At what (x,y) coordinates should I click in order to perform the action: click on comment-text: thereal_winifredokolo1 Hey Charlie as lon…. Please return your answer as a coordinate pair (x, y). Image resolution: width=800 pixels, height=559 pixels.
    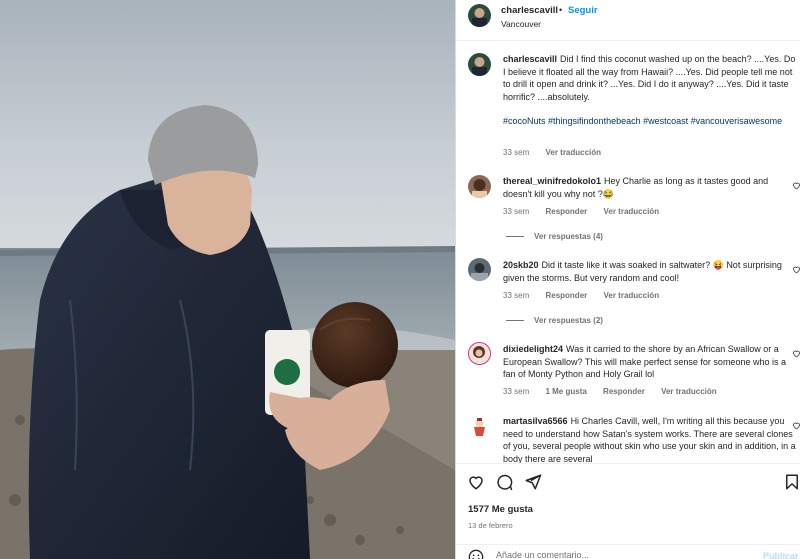
    Looking at the image, I should click on (649, 187).